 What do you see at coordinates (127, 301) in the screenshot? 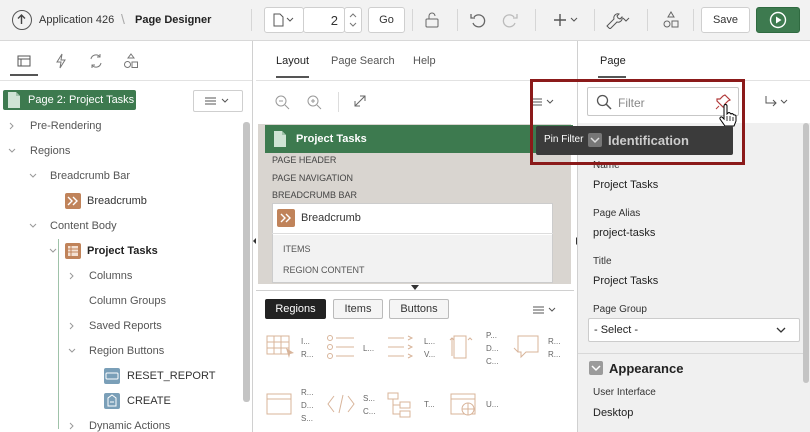
I see `tree-column-groups: Column Groups` at bounding box center [127, 301].